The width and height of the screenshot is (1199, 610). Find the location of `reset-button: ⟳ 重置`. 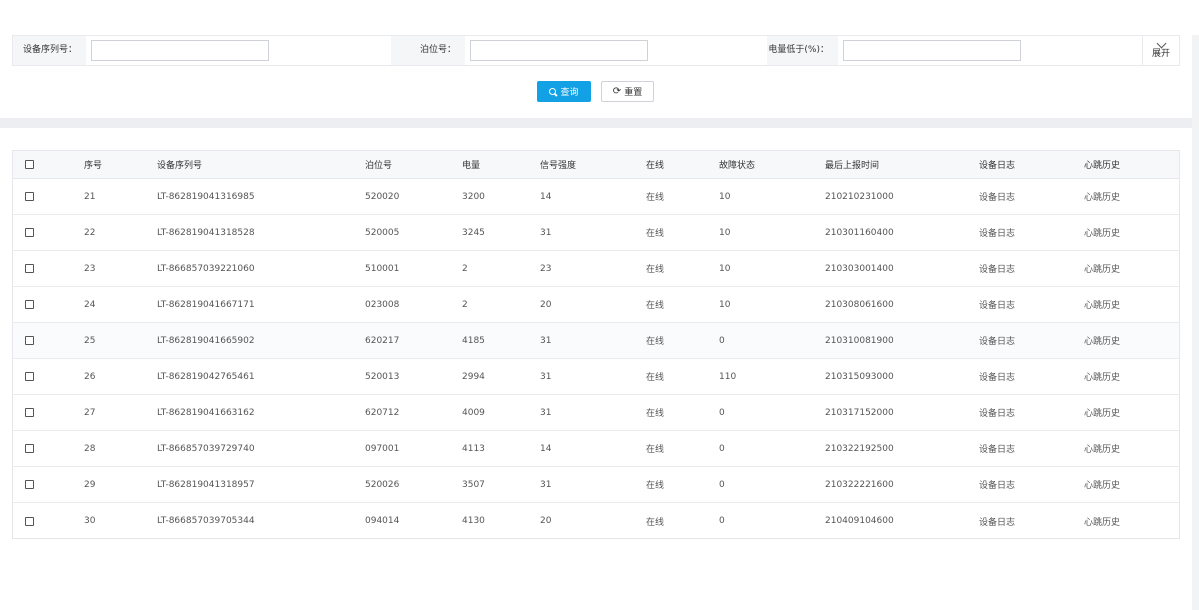

reset-button: ⟳ 重置 is located at coordinates (627, 91).